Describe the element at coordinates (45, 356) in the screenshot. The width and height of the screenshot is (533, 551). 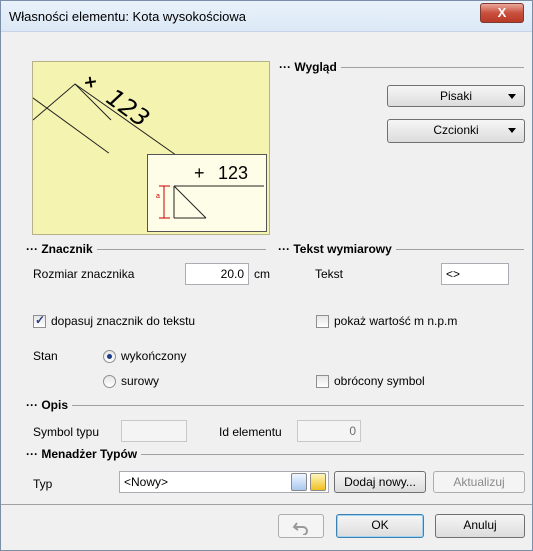
I see `state-label: Stan` at that location.